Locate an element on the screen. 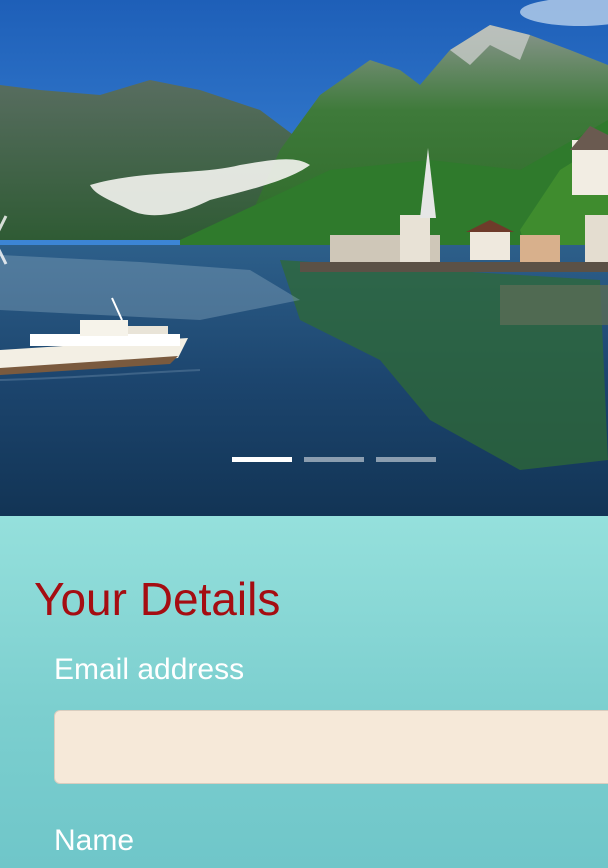 The width and height of the screenshot is (608, 868). form-title: Your Details is located at coordinates (157, 599).